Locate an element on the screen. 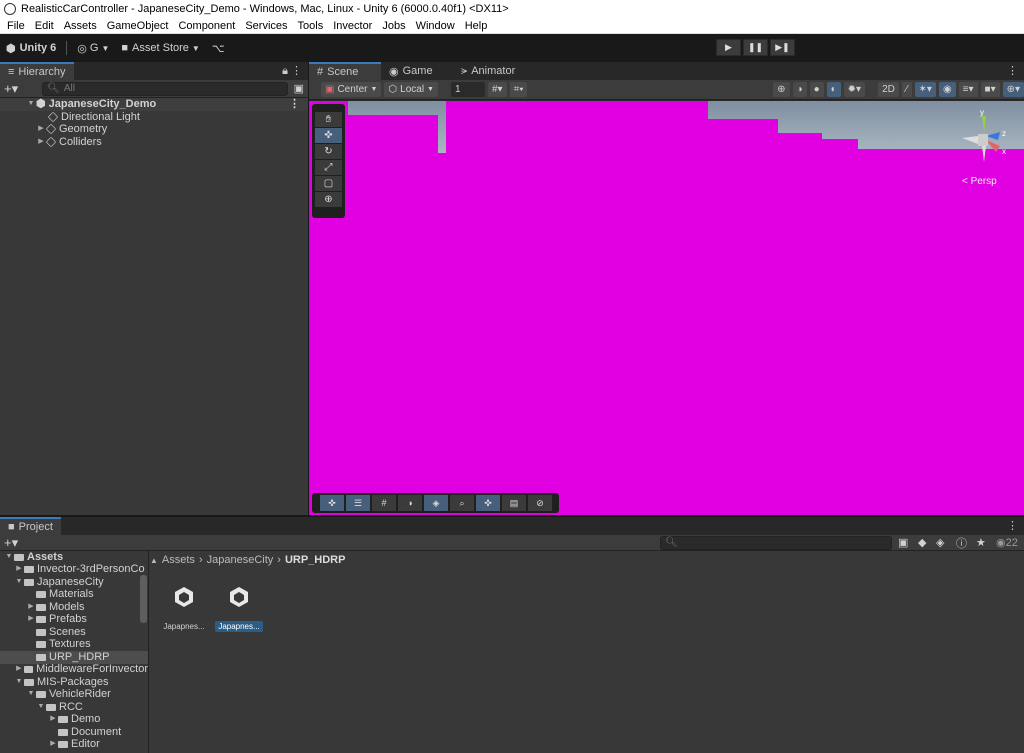 Image resolution: width=1024 pixels, height=753 pixels. lighting-toggle: ✹▾ is located at coordinates (854, 89).